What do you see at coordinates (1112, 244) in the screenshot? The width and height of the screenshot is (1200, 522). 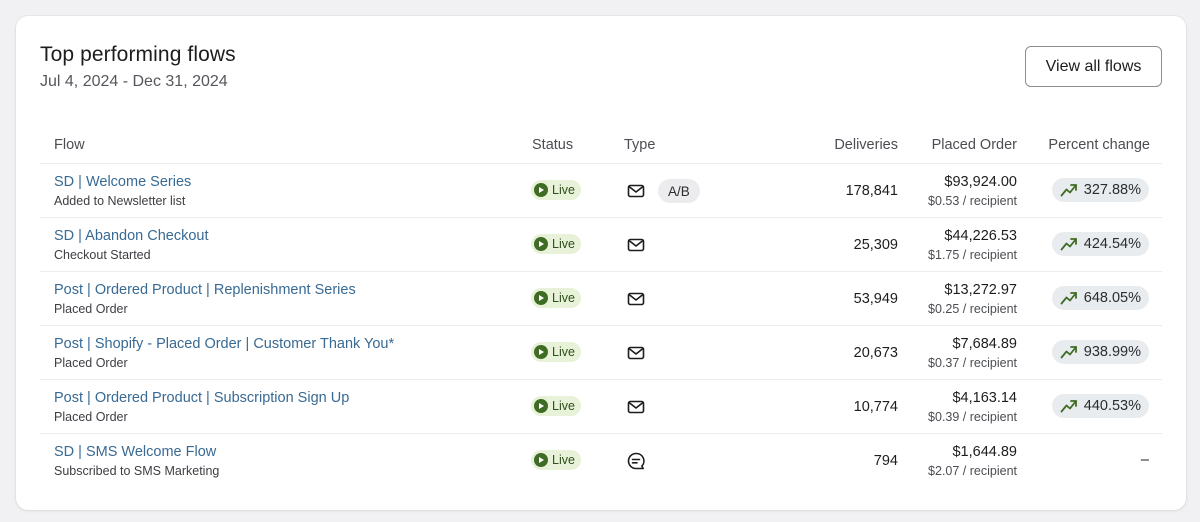 I see `percent-change-value: 424.54%` at bounding box center [1112, 244].